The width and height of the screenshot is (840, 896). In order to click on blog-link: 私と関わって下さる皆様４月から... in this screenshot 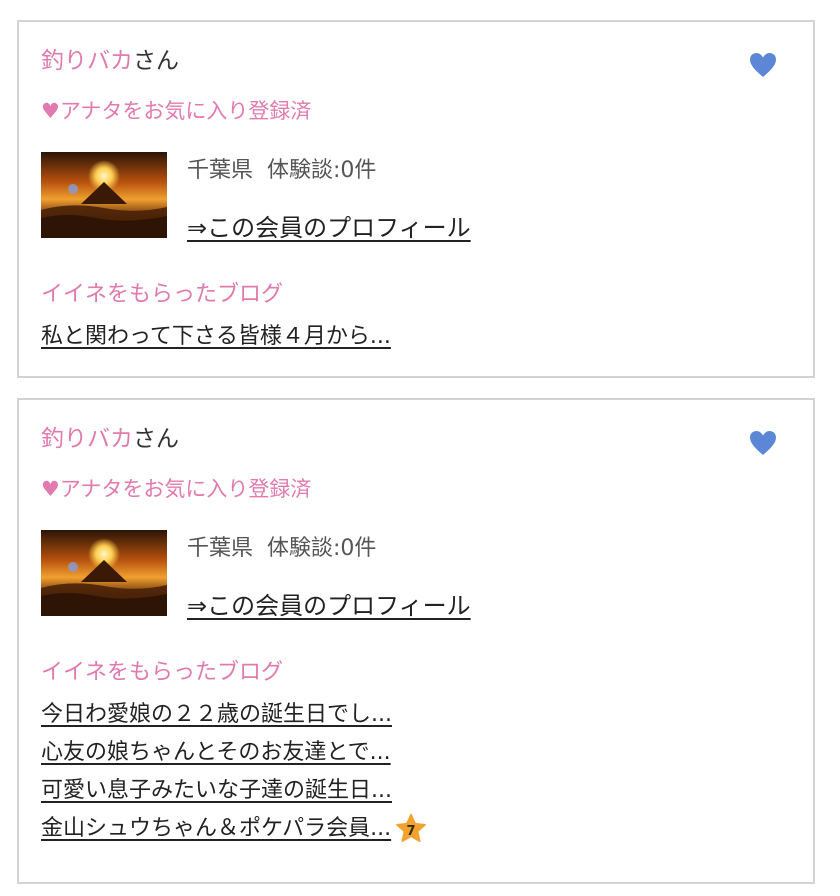, I will do `click(216, 343)`.